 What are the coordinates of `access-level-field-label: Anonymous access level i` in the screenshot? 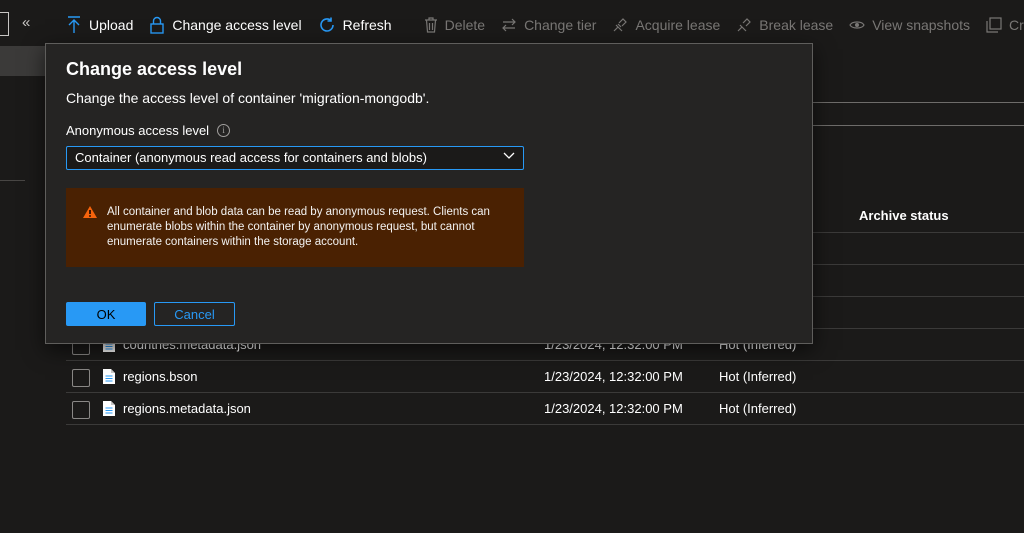 It's located at (148, 130).